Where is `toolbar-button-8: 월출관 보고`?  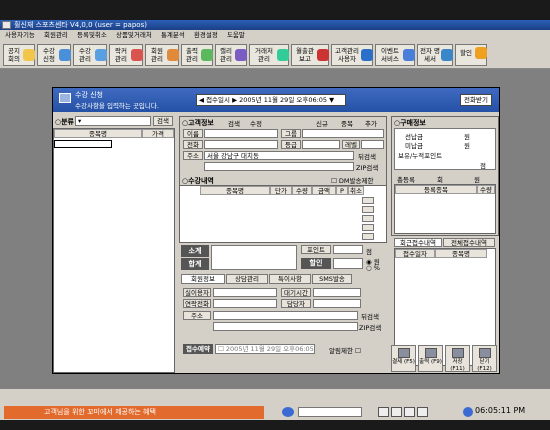 toolbar-button-8: 월출관 보고 is located at coordinates (310, 55).